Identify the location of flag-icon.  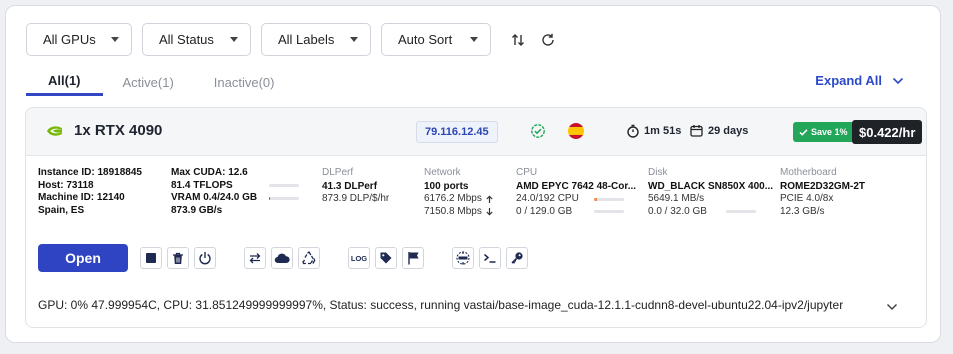
(413, 258).